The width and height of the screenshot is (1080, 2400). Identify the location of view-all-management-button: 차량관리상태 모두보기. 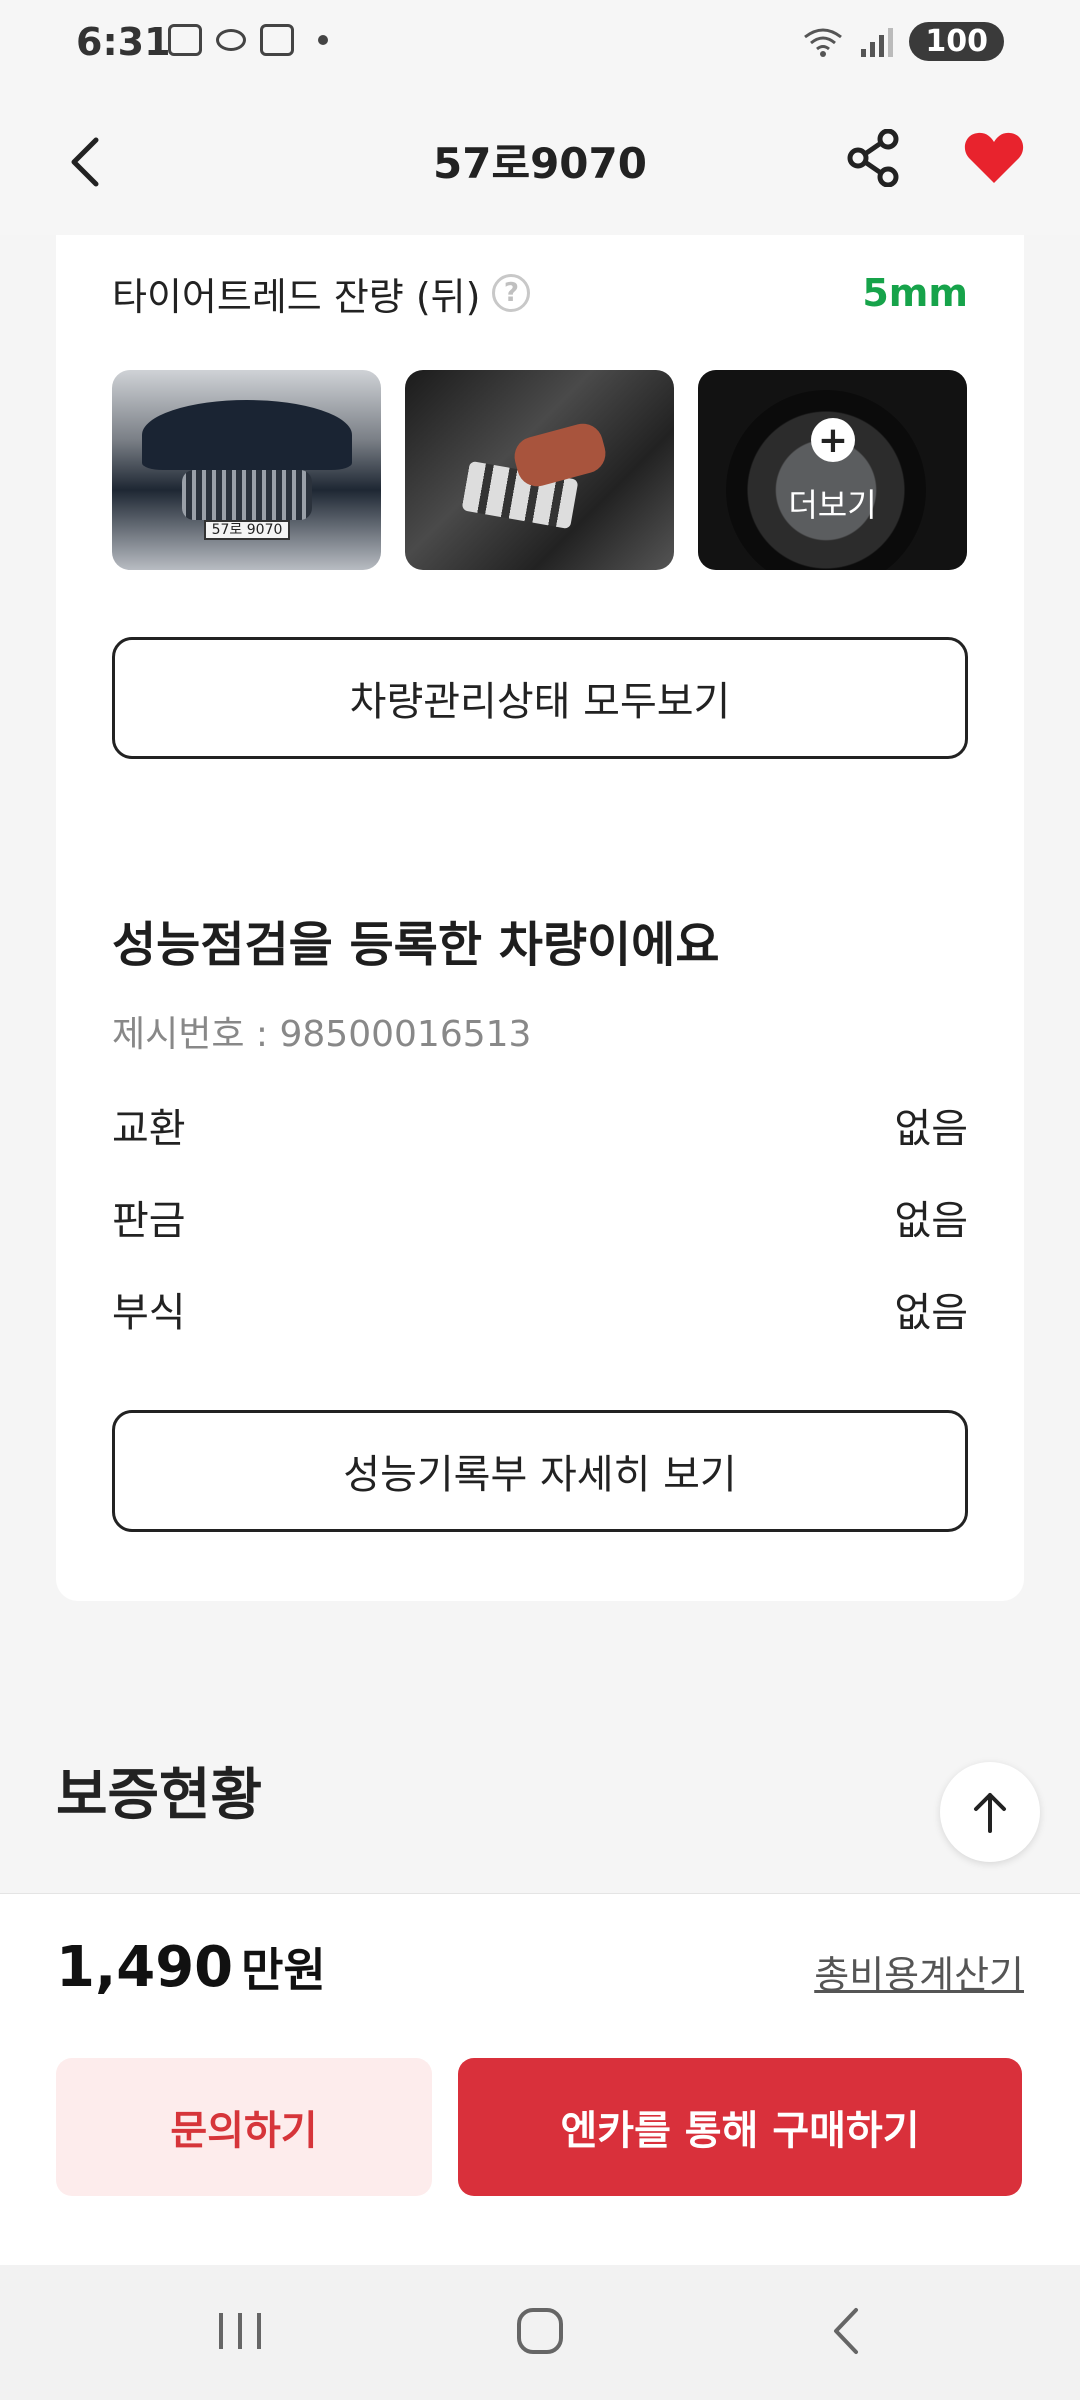
(540, 698).